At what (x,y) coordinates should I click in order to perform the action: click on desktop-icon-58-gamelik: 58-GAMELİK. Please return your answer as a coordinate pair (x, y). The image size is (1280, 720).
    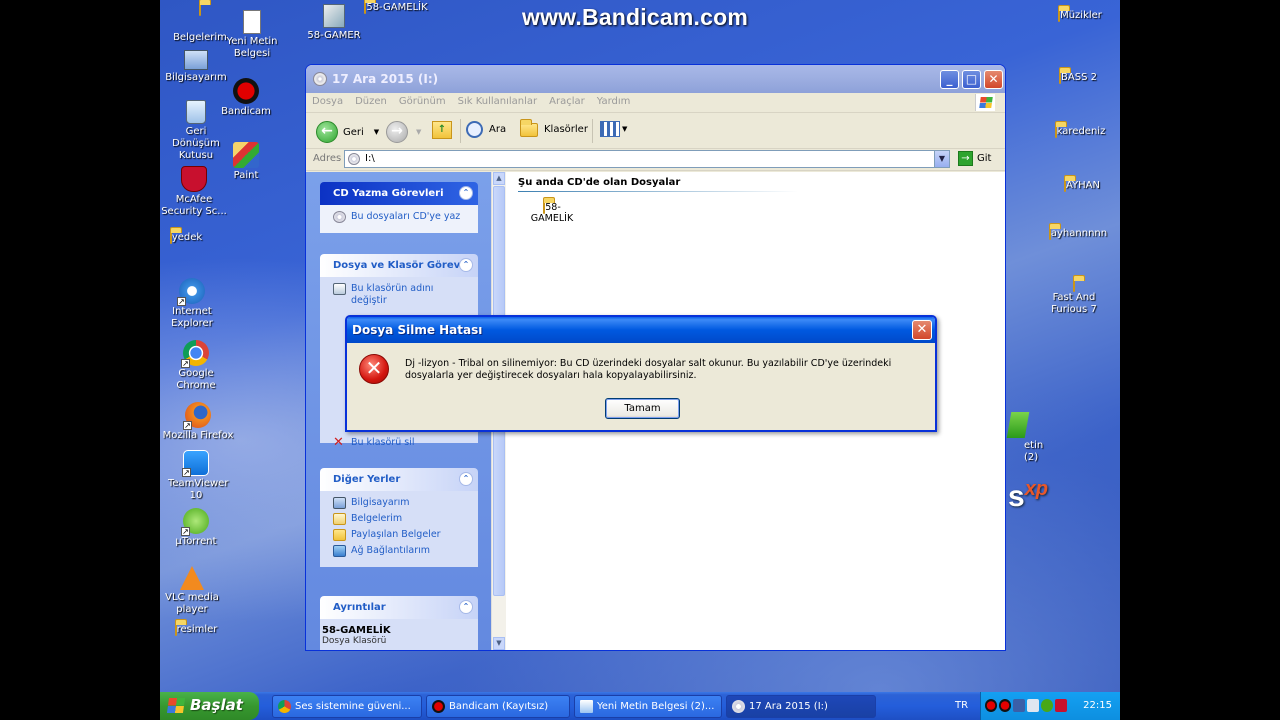
    Looking at the image, I should click on (396, 7).